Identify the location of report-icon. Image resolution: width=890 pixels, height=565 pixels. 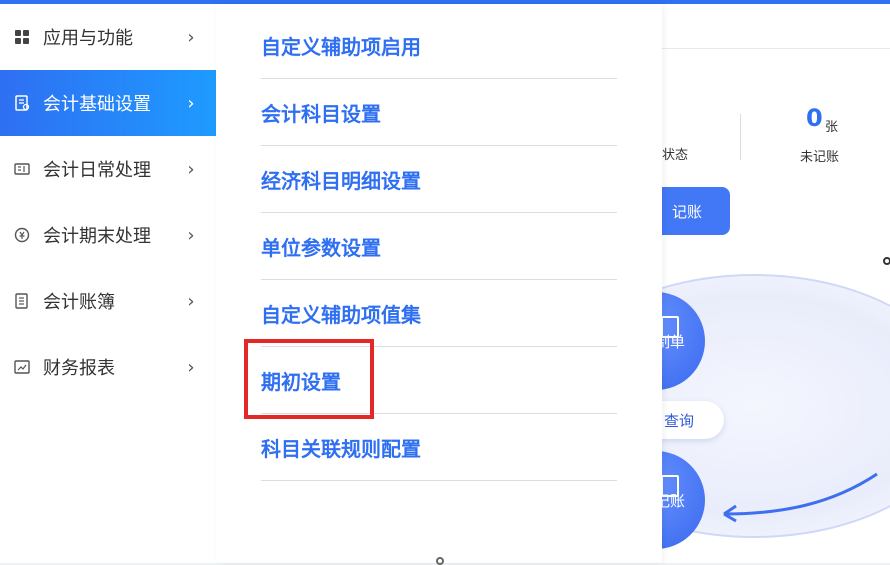
(22, 367).